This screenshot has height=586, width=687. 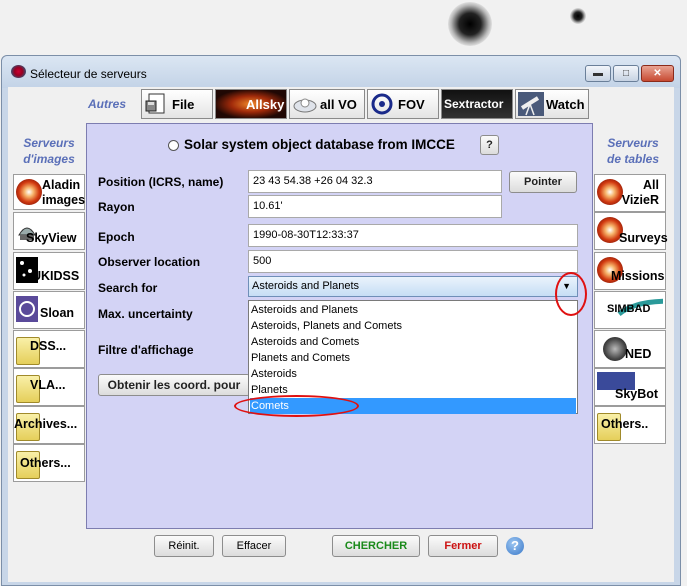 I want to click on tile-skybot: SkyBot, so click(x=630, y=387).